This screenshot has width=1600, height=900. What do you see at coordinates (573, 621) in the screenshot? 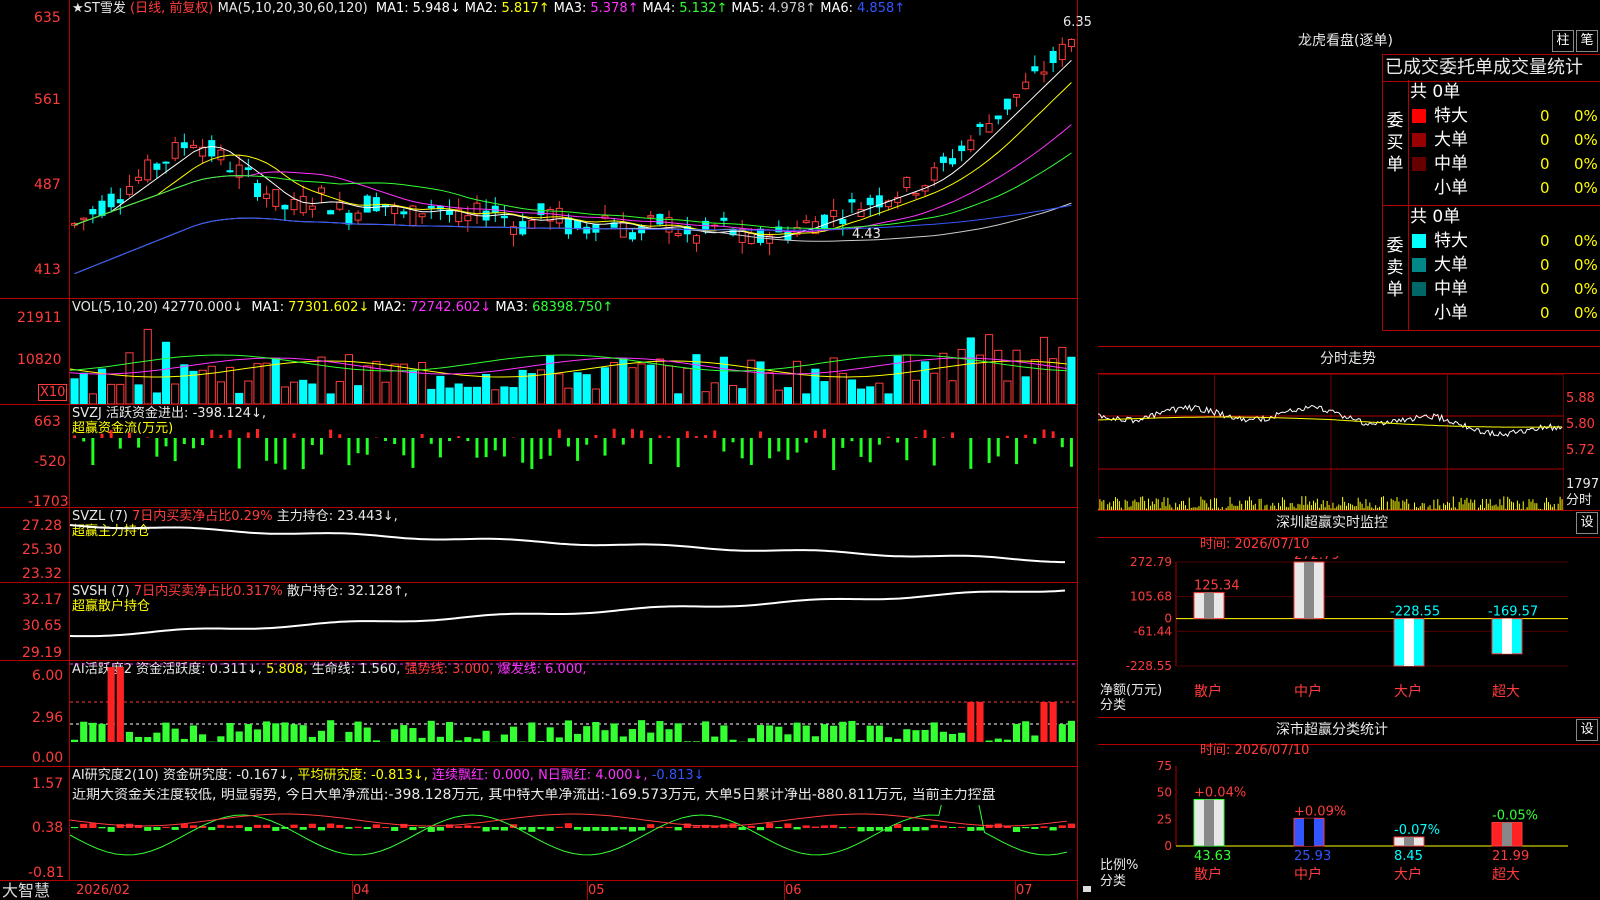
I see `svsh-chart` at bounding box center [573, 621].